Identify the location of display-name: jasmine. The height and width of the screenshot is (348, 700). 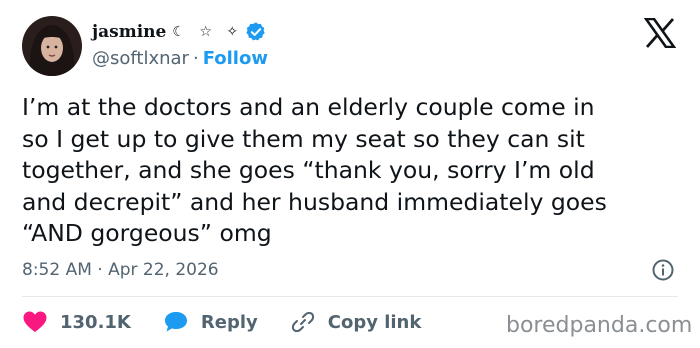
(129, 32).